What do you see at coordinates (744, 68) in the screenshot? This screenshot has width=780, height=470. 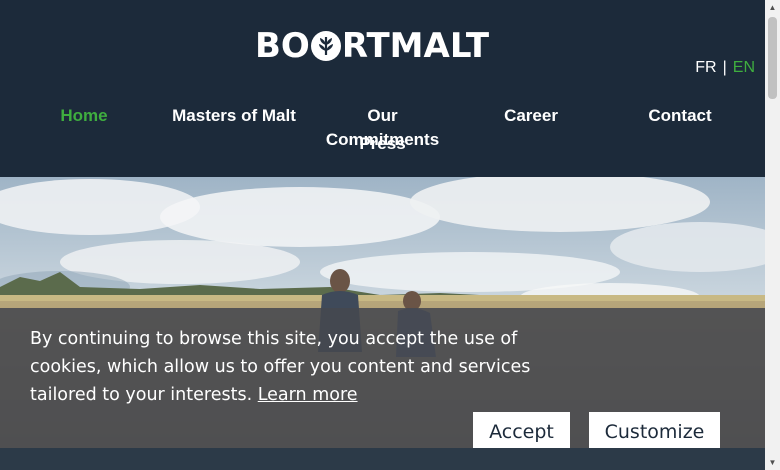 I see `lang-en-link: EN` at bounding box center [744, 68].